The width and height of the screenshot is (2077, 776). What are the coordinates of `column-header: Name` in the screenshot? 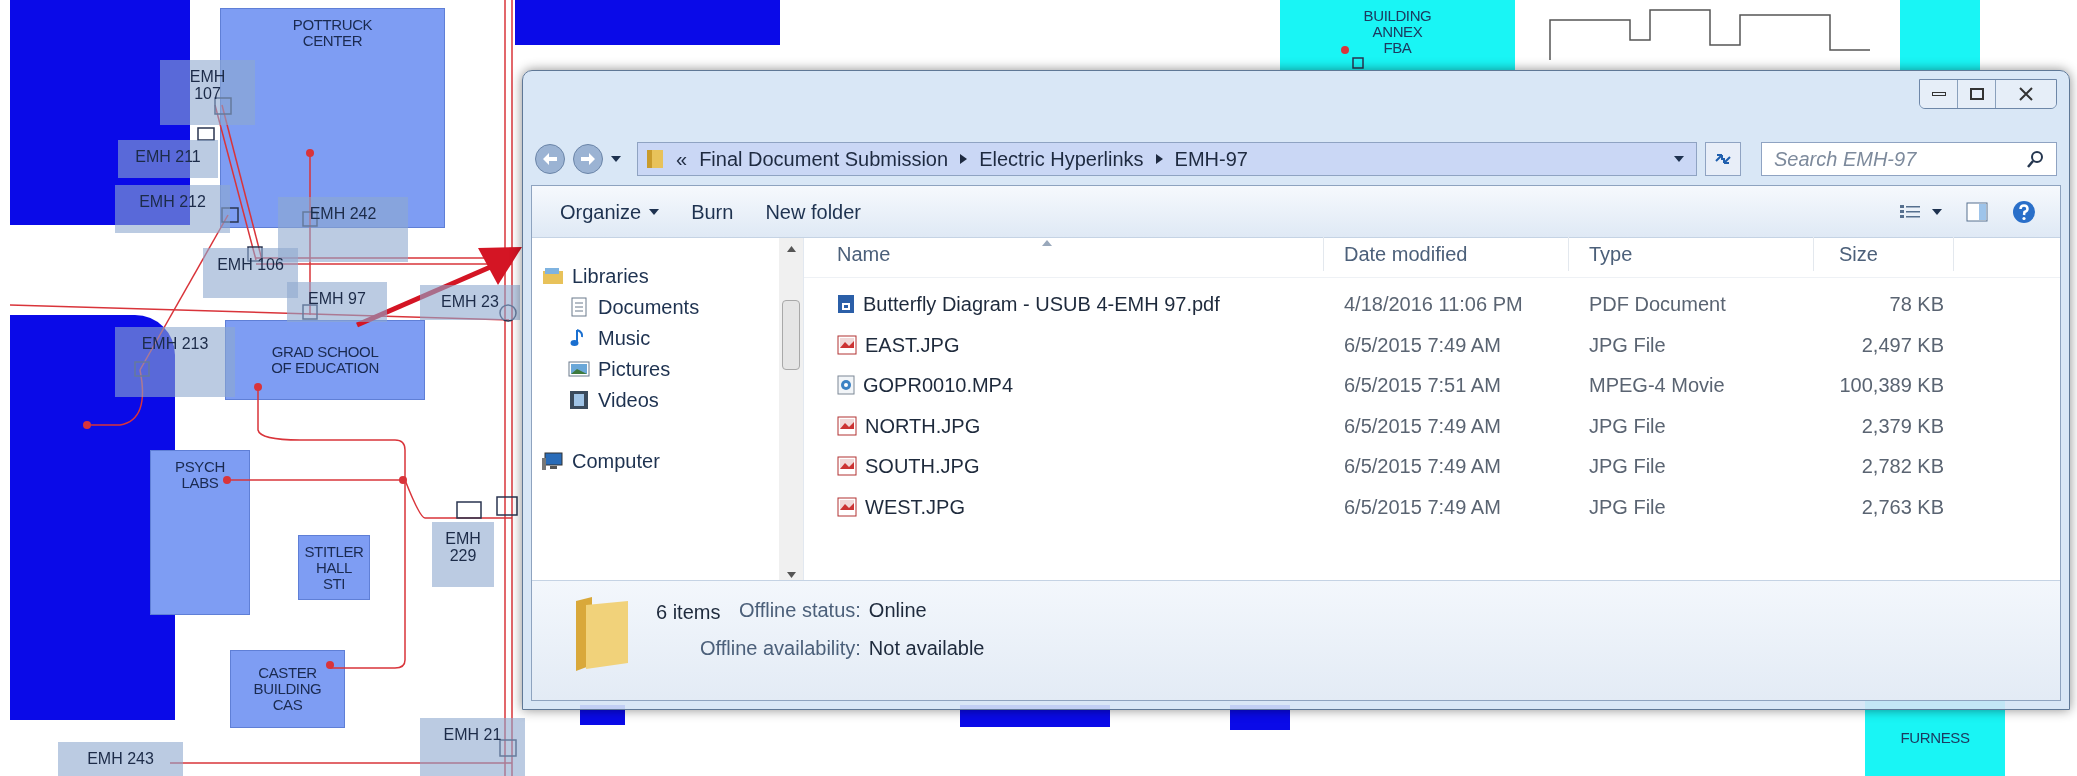 It's located at (1064, 254).